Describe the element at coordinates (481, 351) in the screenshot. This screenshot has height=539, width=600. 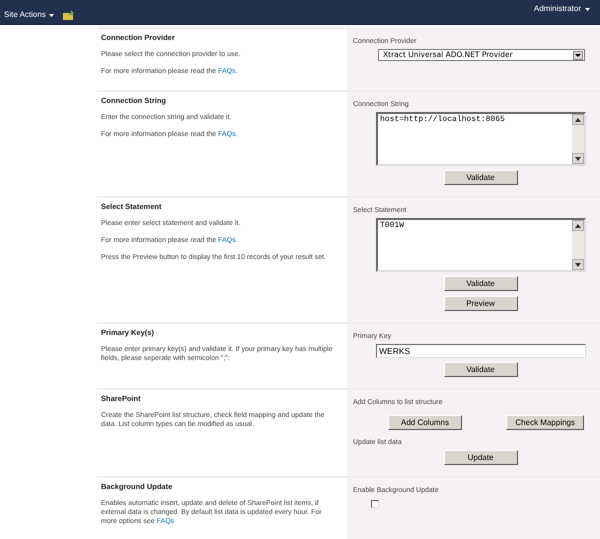
I see `primary-key-field: WERKS` at that location.